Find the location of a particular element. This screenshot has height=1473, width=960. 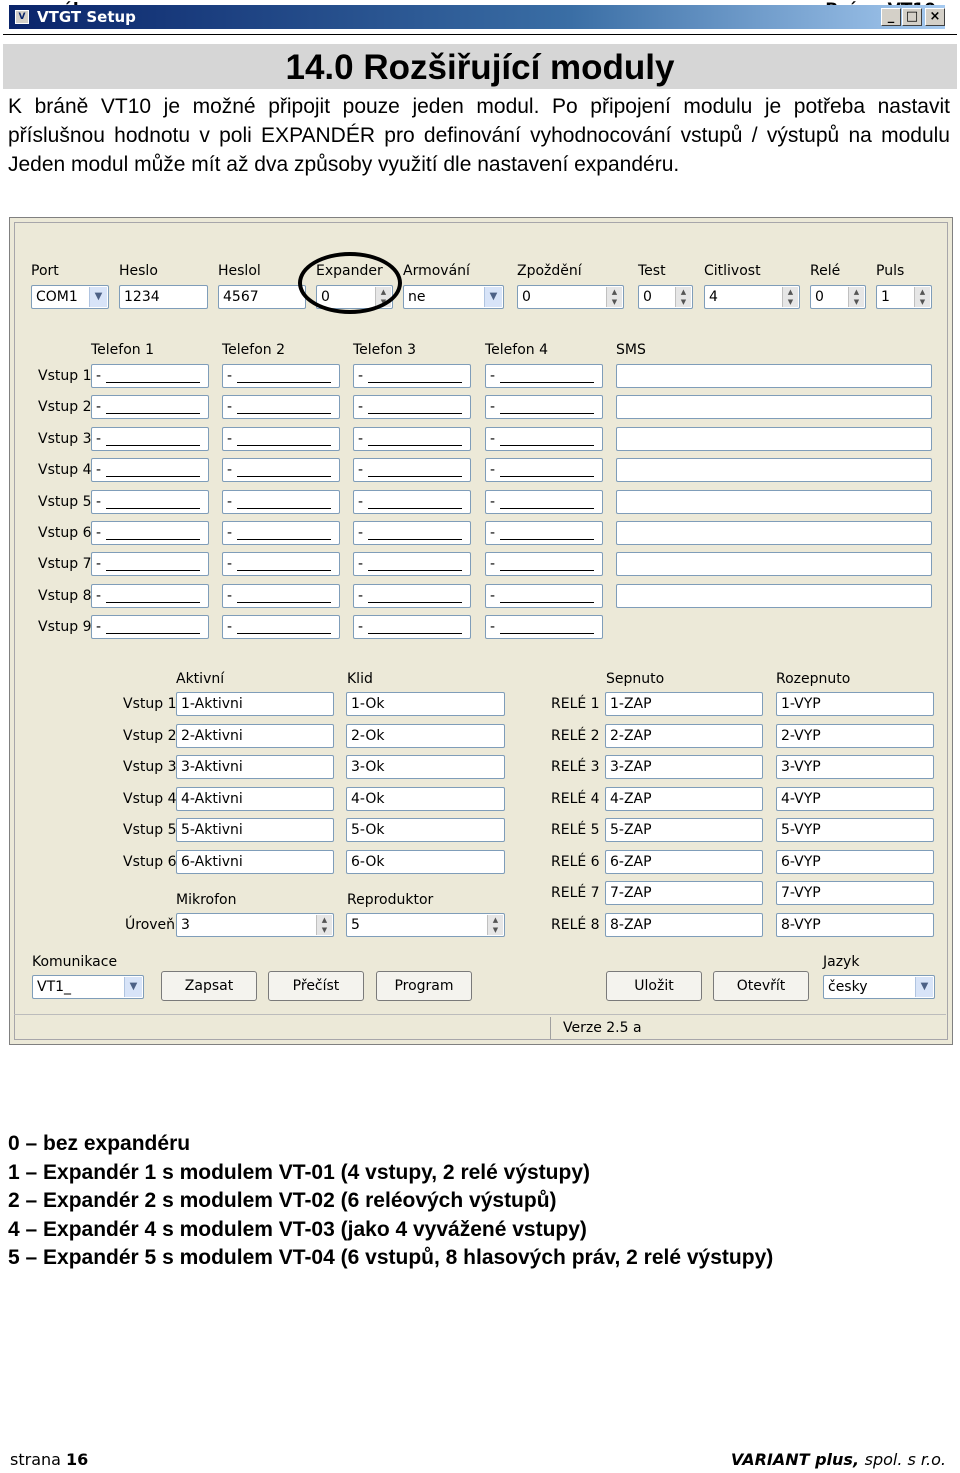

calm-text-field: 4-Ok is located at coordinates (425, 798).